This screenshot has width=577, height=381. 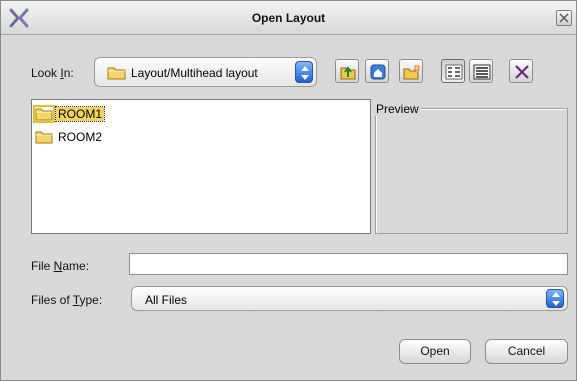 I want to click on dialog-title: Open Layout, so click(x=288, y=18).